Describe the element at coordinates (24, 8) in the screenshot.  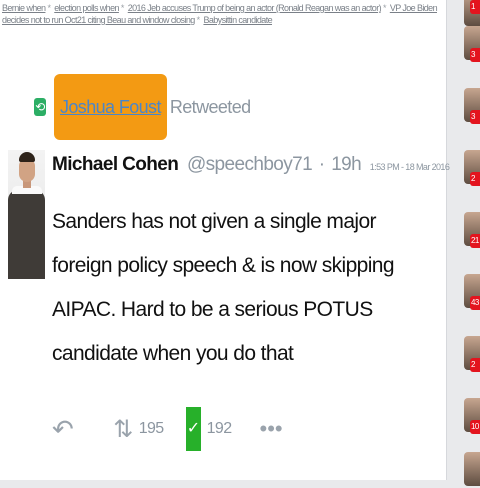
I see `topic-link: Bernie when` at that location.